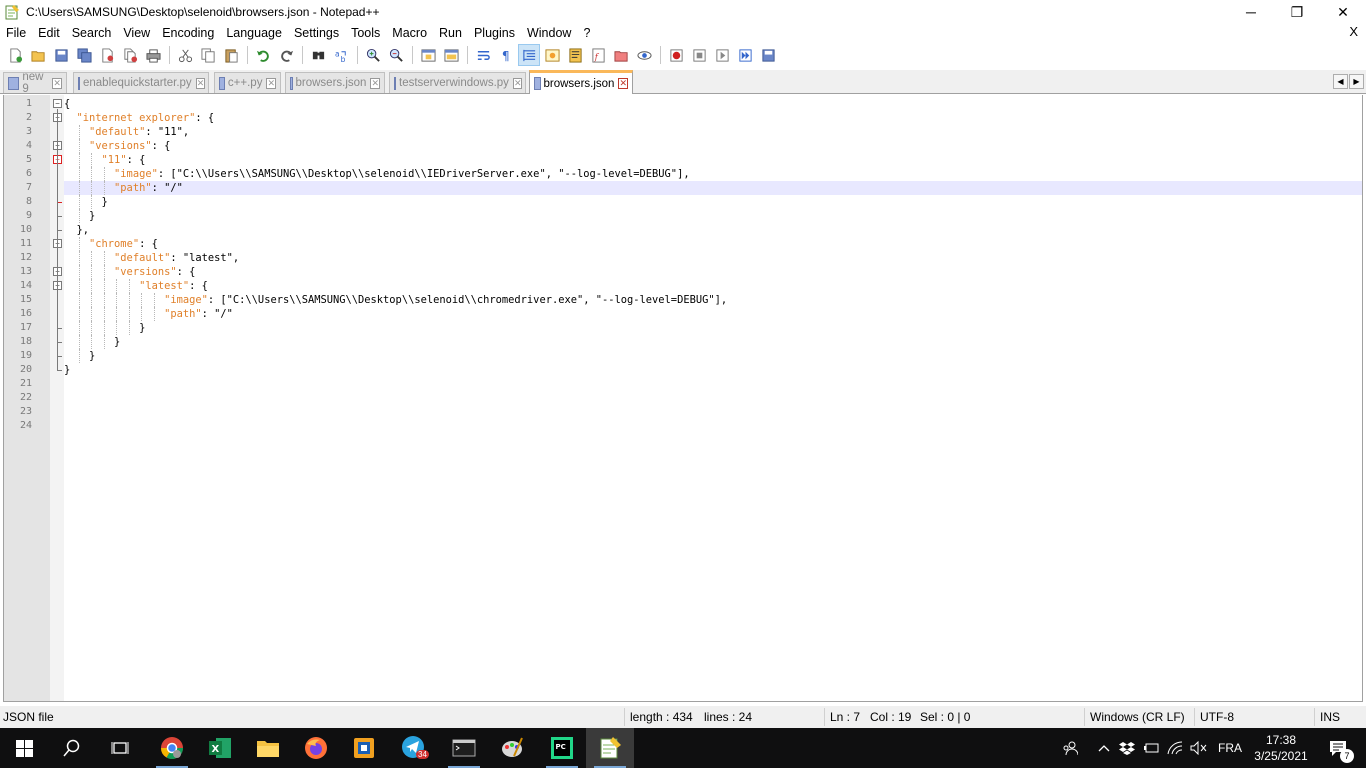  What do you see at coordinates (722, 55) in the screenshot?
I see `play-macro-icon` at bounding box center [722, 55].